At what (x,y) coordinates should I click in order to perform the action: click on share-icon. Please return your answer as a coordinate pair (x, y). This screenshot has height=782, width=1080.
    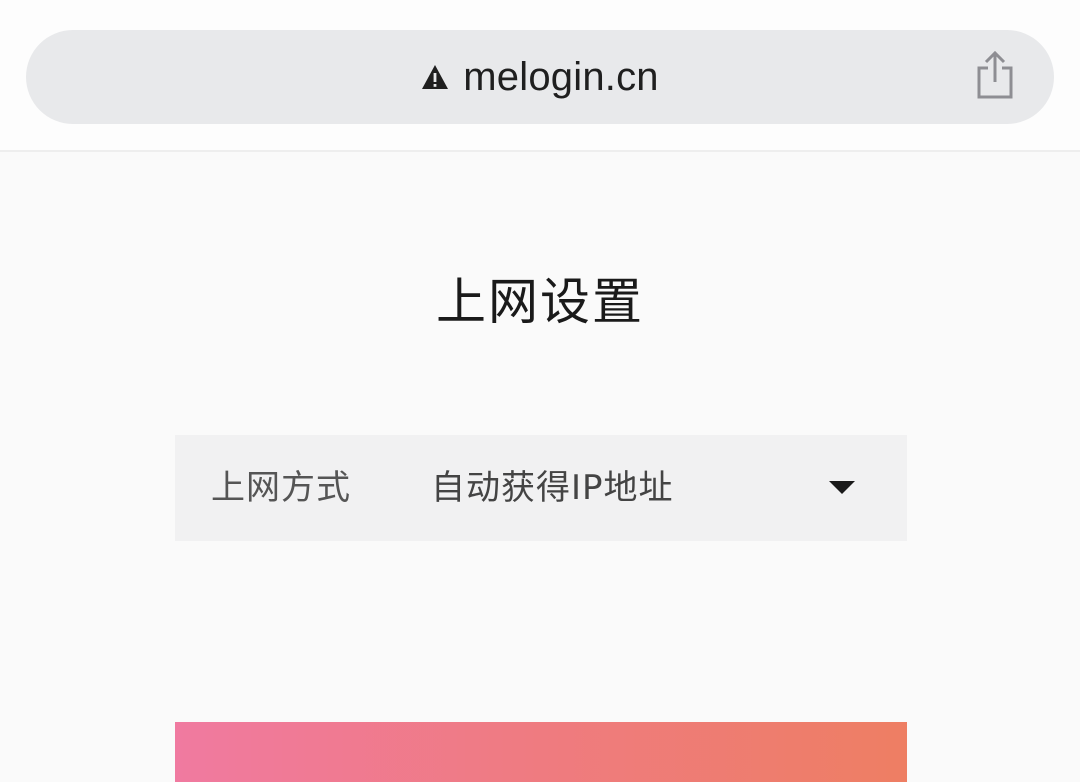
    Looking at the image, I should click on (995, 76).